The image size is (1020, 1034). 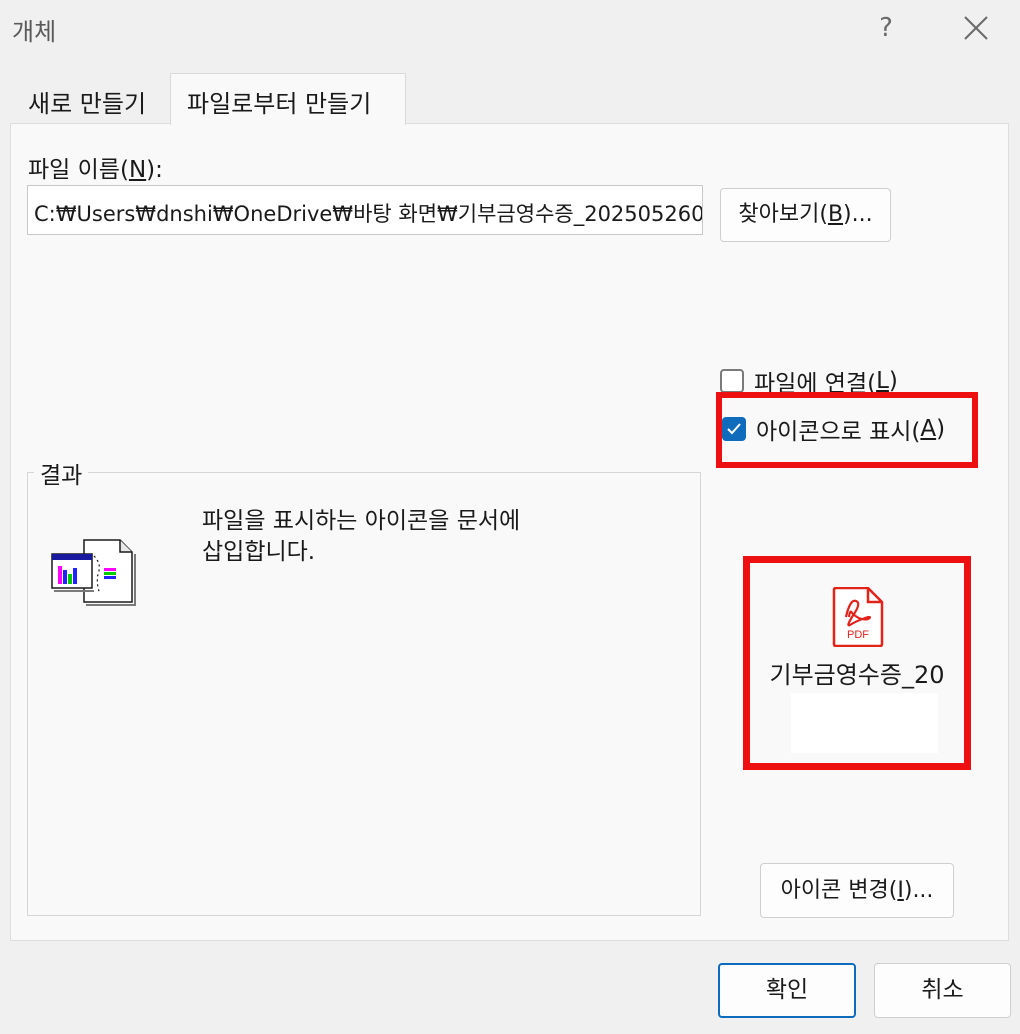 What do you see at coordinates (886, 28) in the screenshot?
I see `help-button: ?` at bounding box center [886, 28].